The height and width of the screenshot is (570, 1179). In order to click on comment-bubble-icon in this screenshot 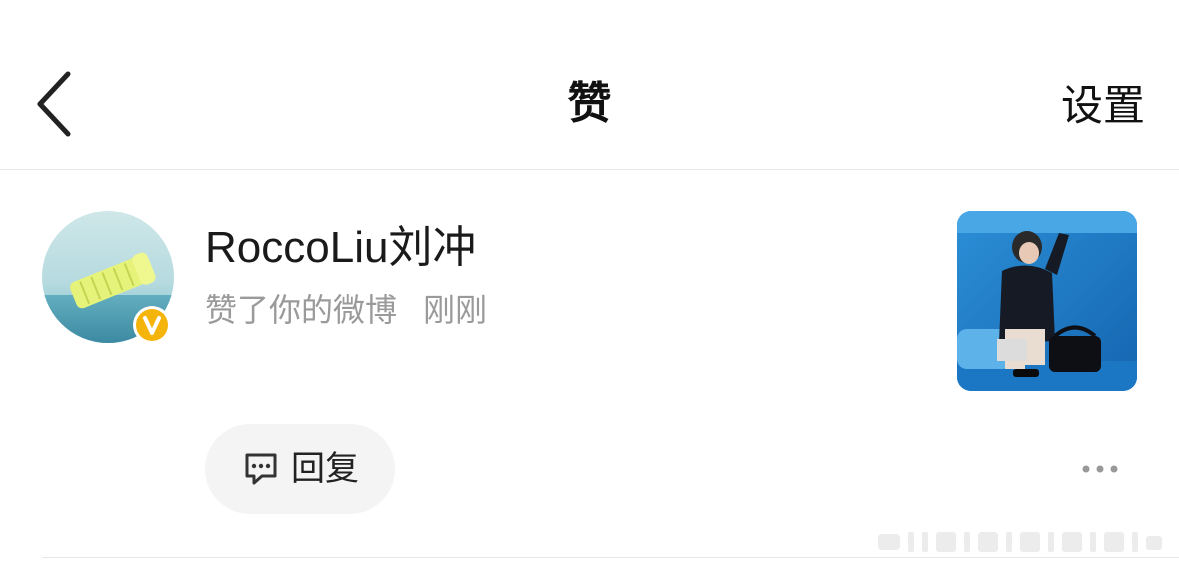, I will do `click(261, 469)`.